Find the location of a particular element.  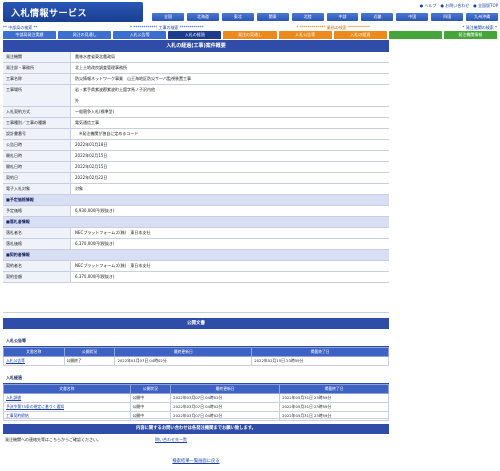

row-label: 開札日時 is located at coordinates (37, 156).